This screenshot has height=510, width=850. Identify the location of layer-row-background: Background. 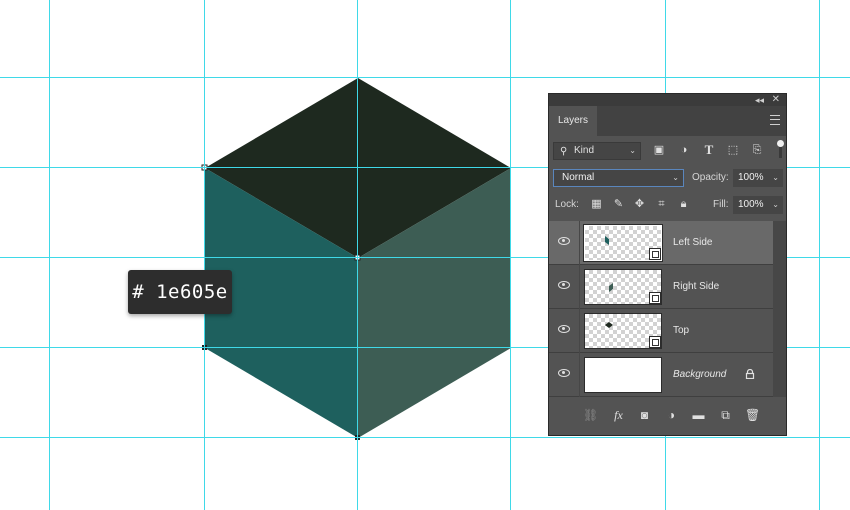
(661, 375).